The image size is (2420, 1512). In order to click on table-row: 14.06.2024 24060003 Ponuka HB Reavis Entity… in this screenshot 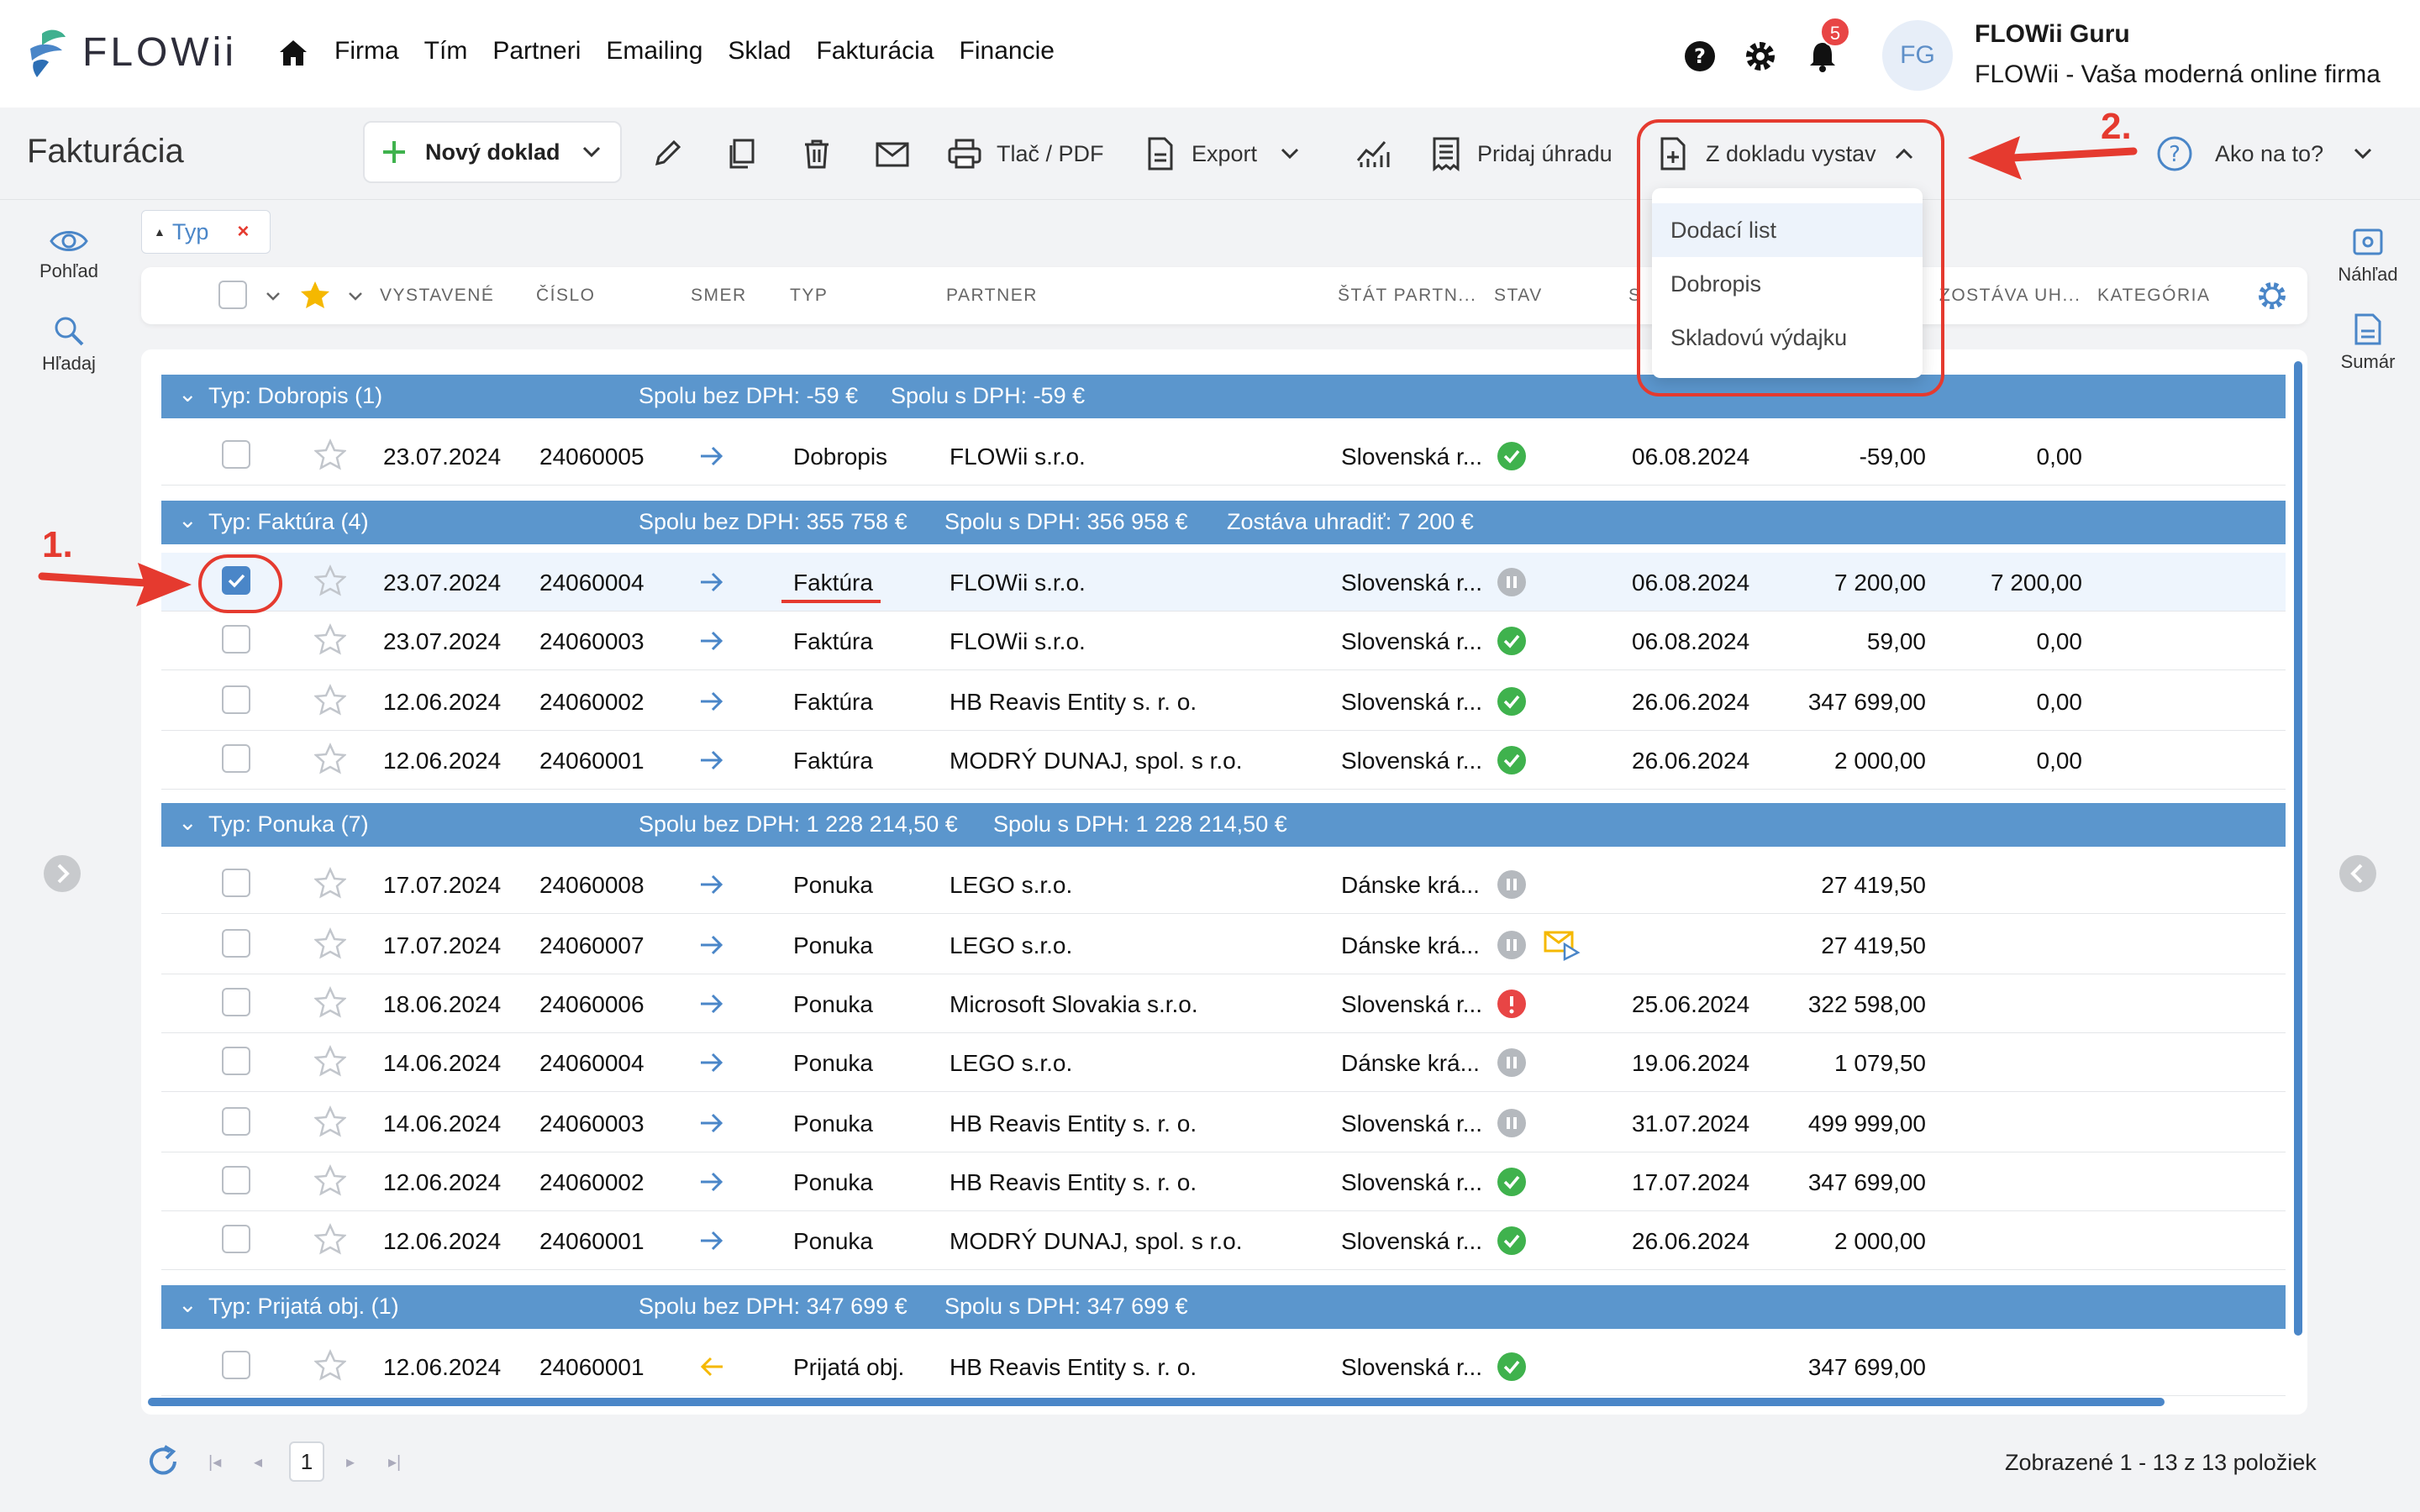, I will do `click(1224, 1123)`.